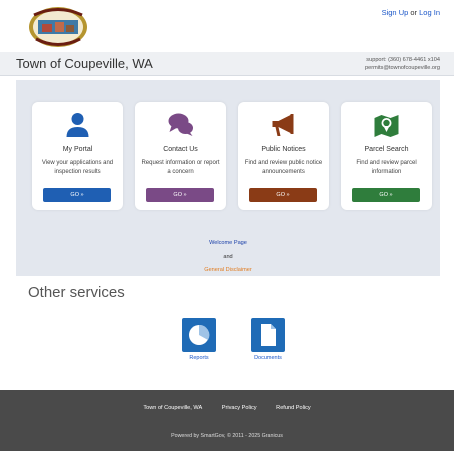 This screenshot has height=451, width=454. I want to click on page-title: Town of Coupeville, WA, so click(84, 63).